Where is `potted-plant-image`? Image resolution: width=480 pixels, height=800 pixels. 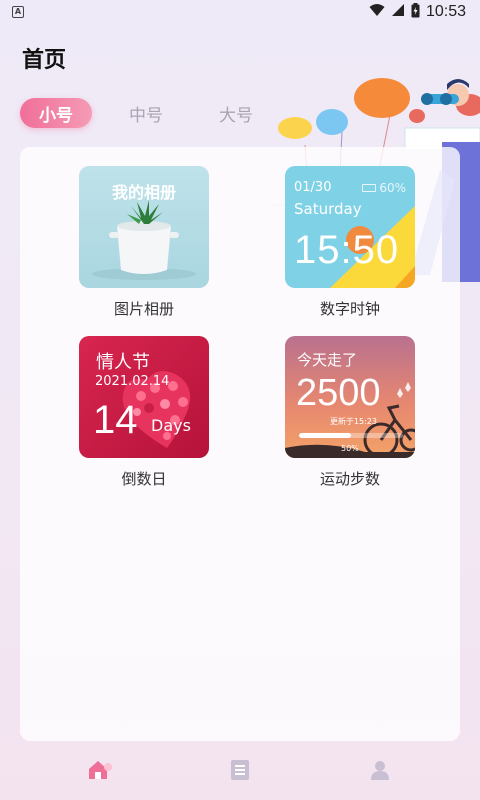
potted-plant-image is located at coordinates (144, 240).